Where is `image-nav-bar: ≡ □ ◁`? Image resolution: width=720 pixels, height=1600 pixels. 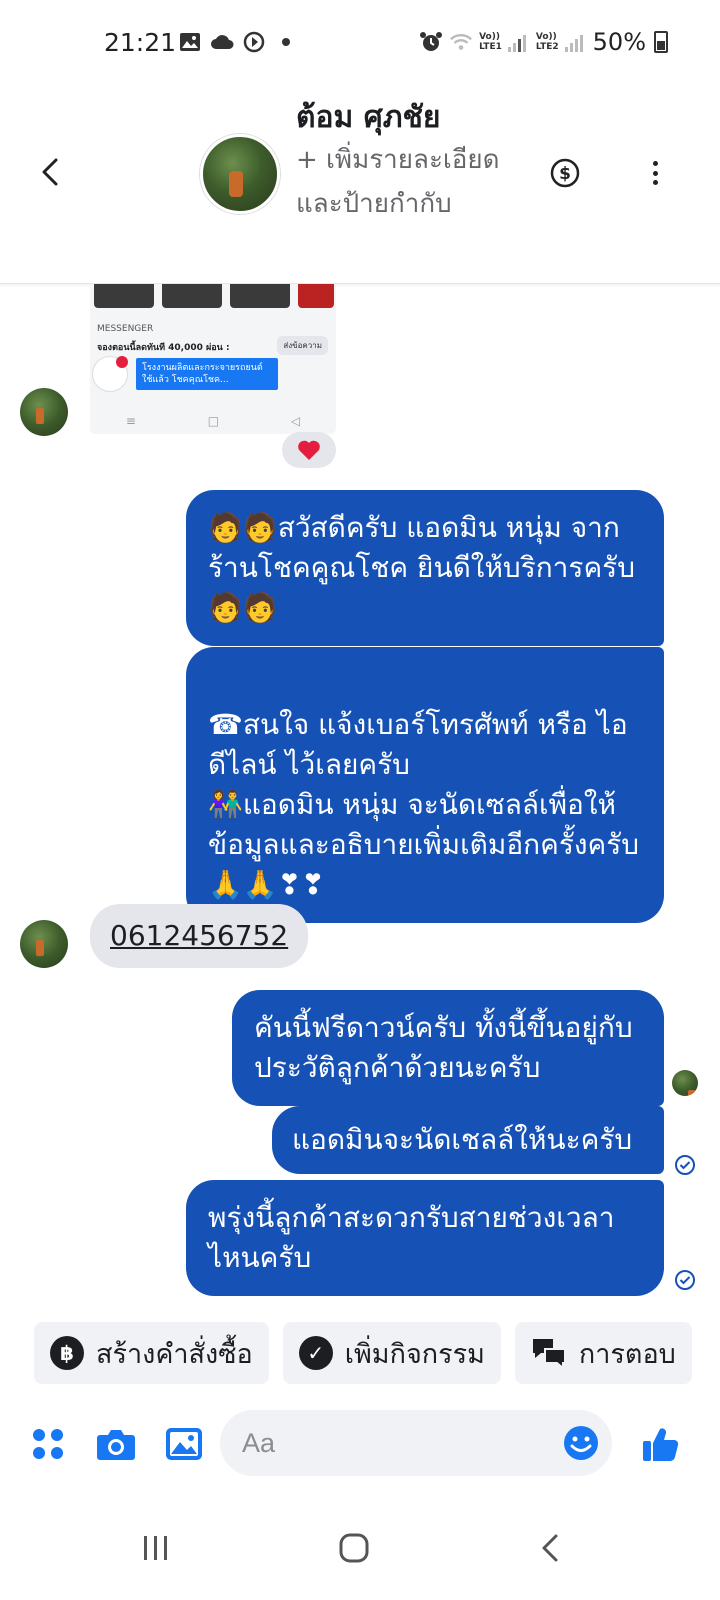
image-nav-bar: ≡ □ ◁ is located at coordinates (213, 421).